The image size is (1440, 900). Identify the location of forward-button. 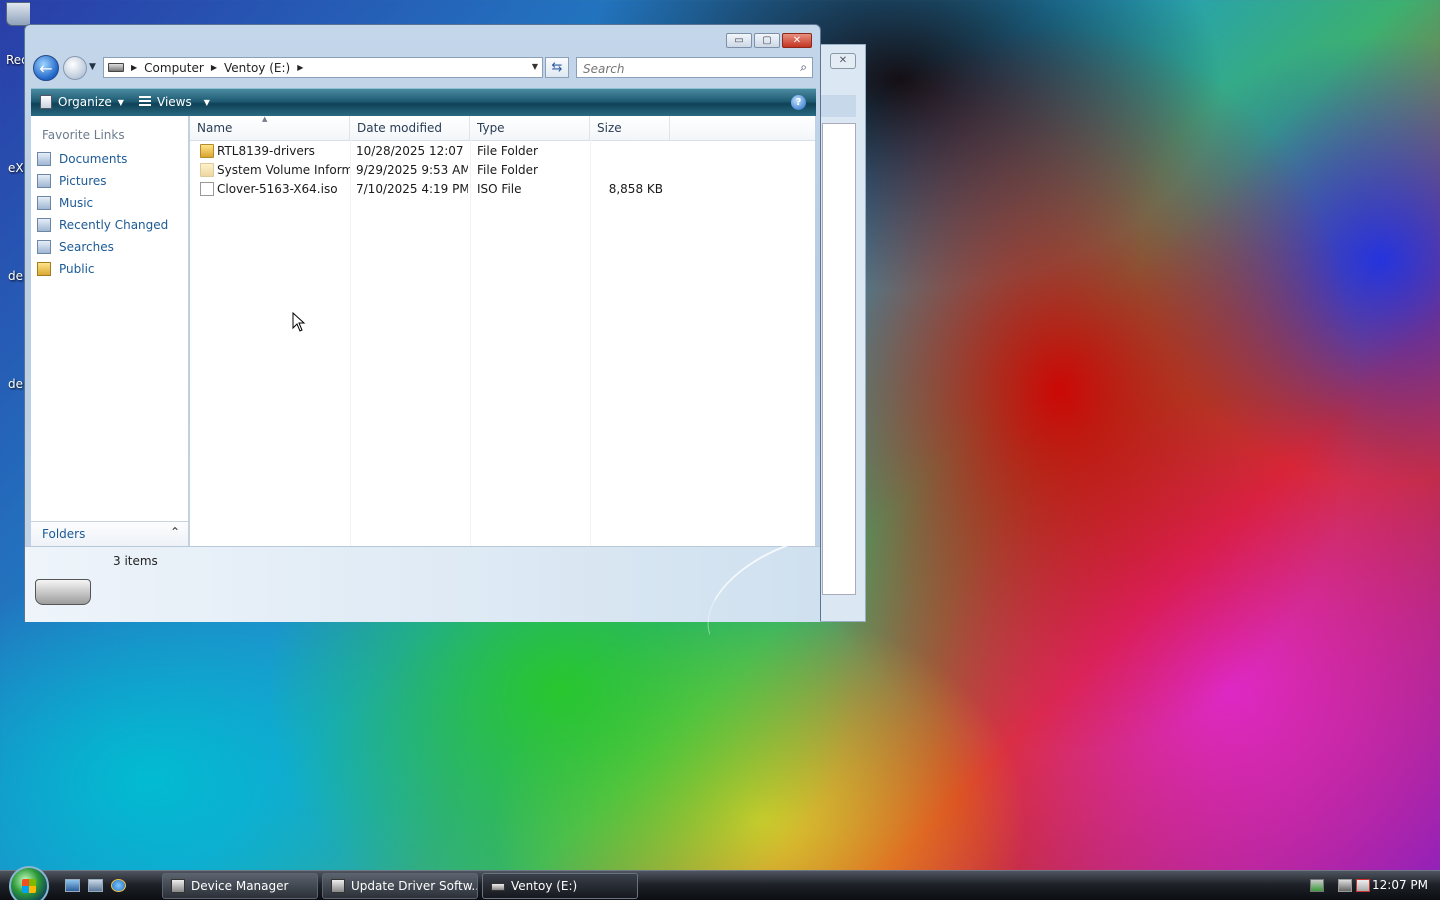
(75, 68).